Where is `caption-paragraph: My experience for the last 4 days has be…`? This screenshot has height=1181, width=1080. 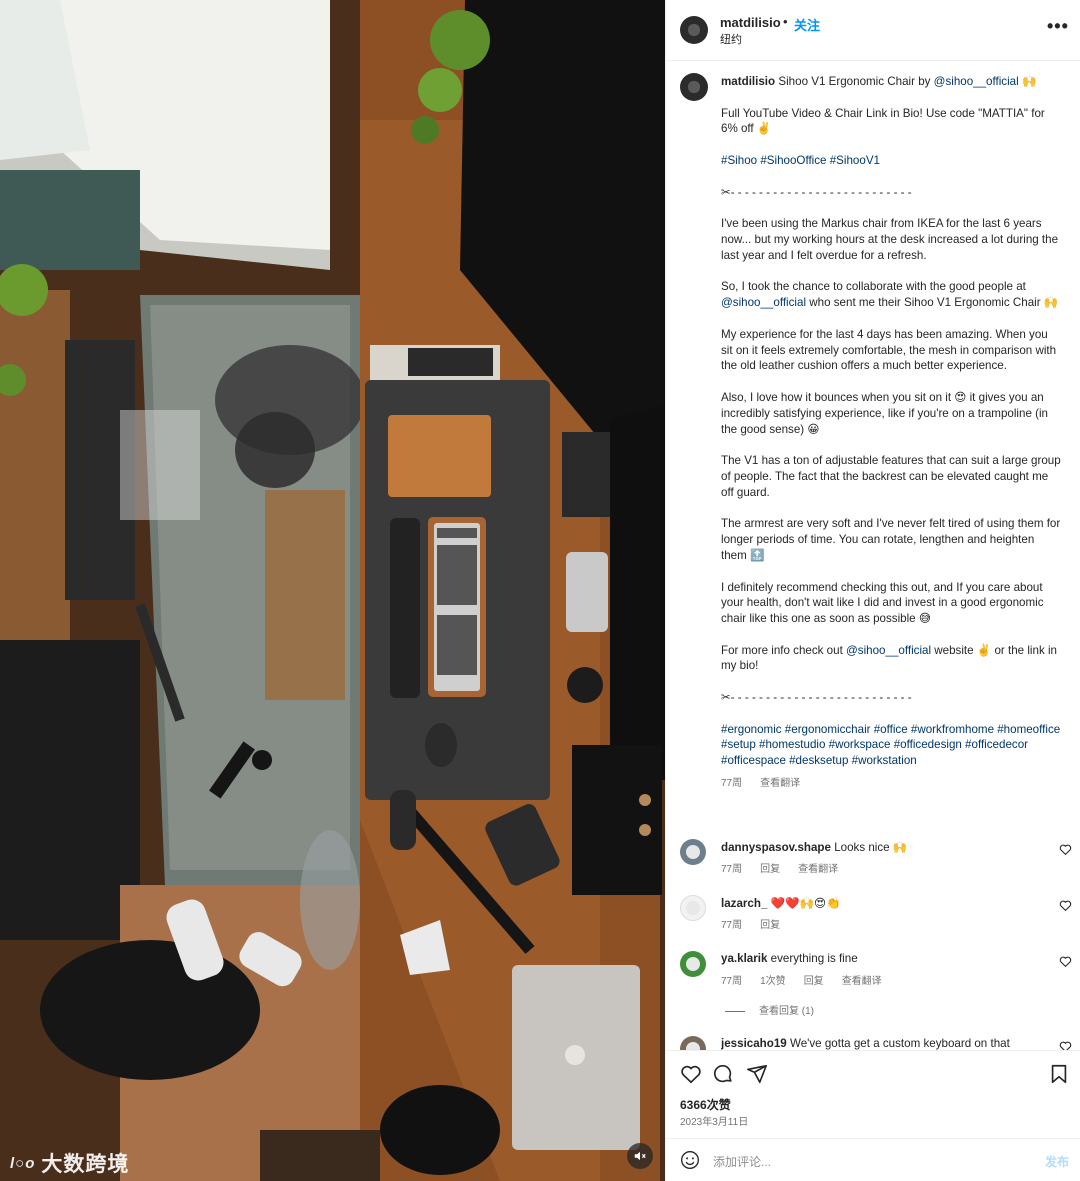
caption-paragraph: My experience for the last 4 days has be… is located at coordinates (890, 350).